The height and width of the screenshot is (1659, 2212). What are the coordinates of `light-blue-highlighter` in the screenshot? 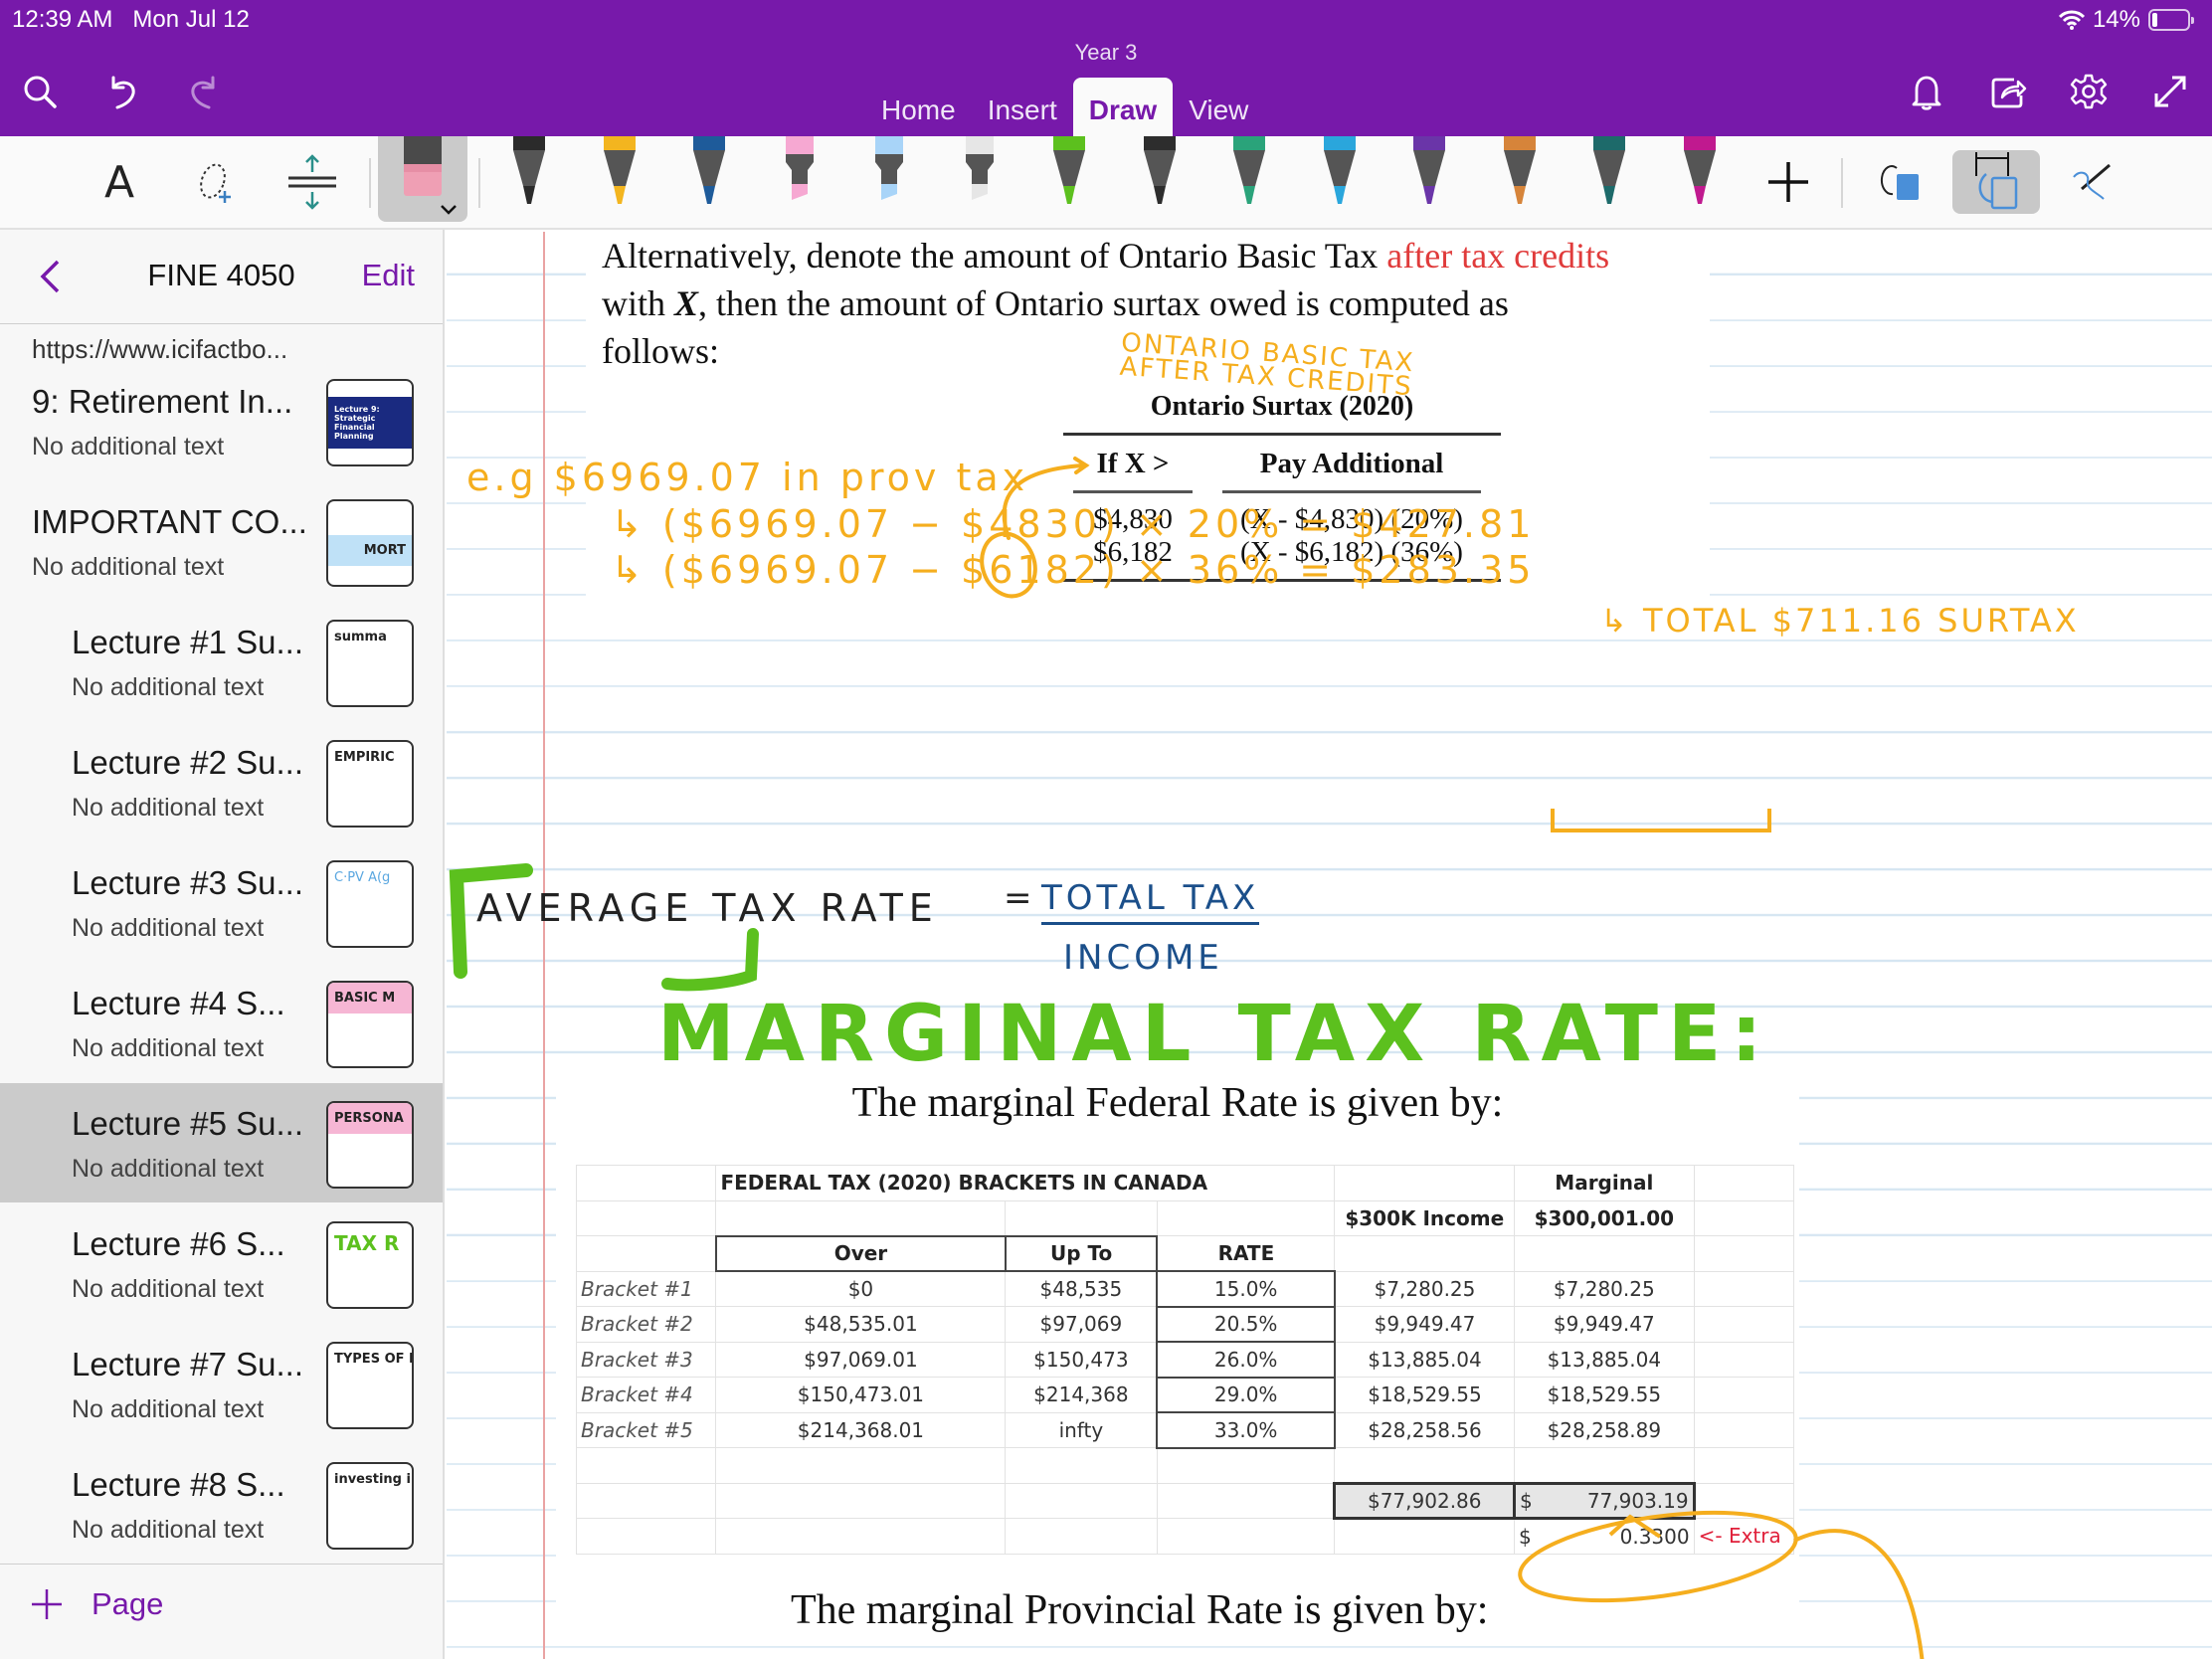 It's located at (889, 176).